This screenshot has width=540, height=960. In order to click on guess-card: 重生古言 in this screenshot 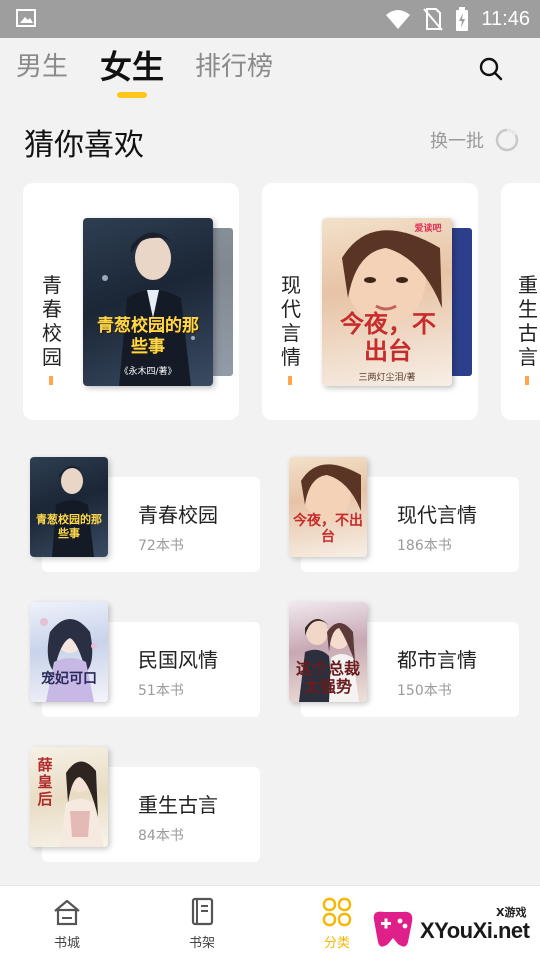, I will do `click(520, 301)`.